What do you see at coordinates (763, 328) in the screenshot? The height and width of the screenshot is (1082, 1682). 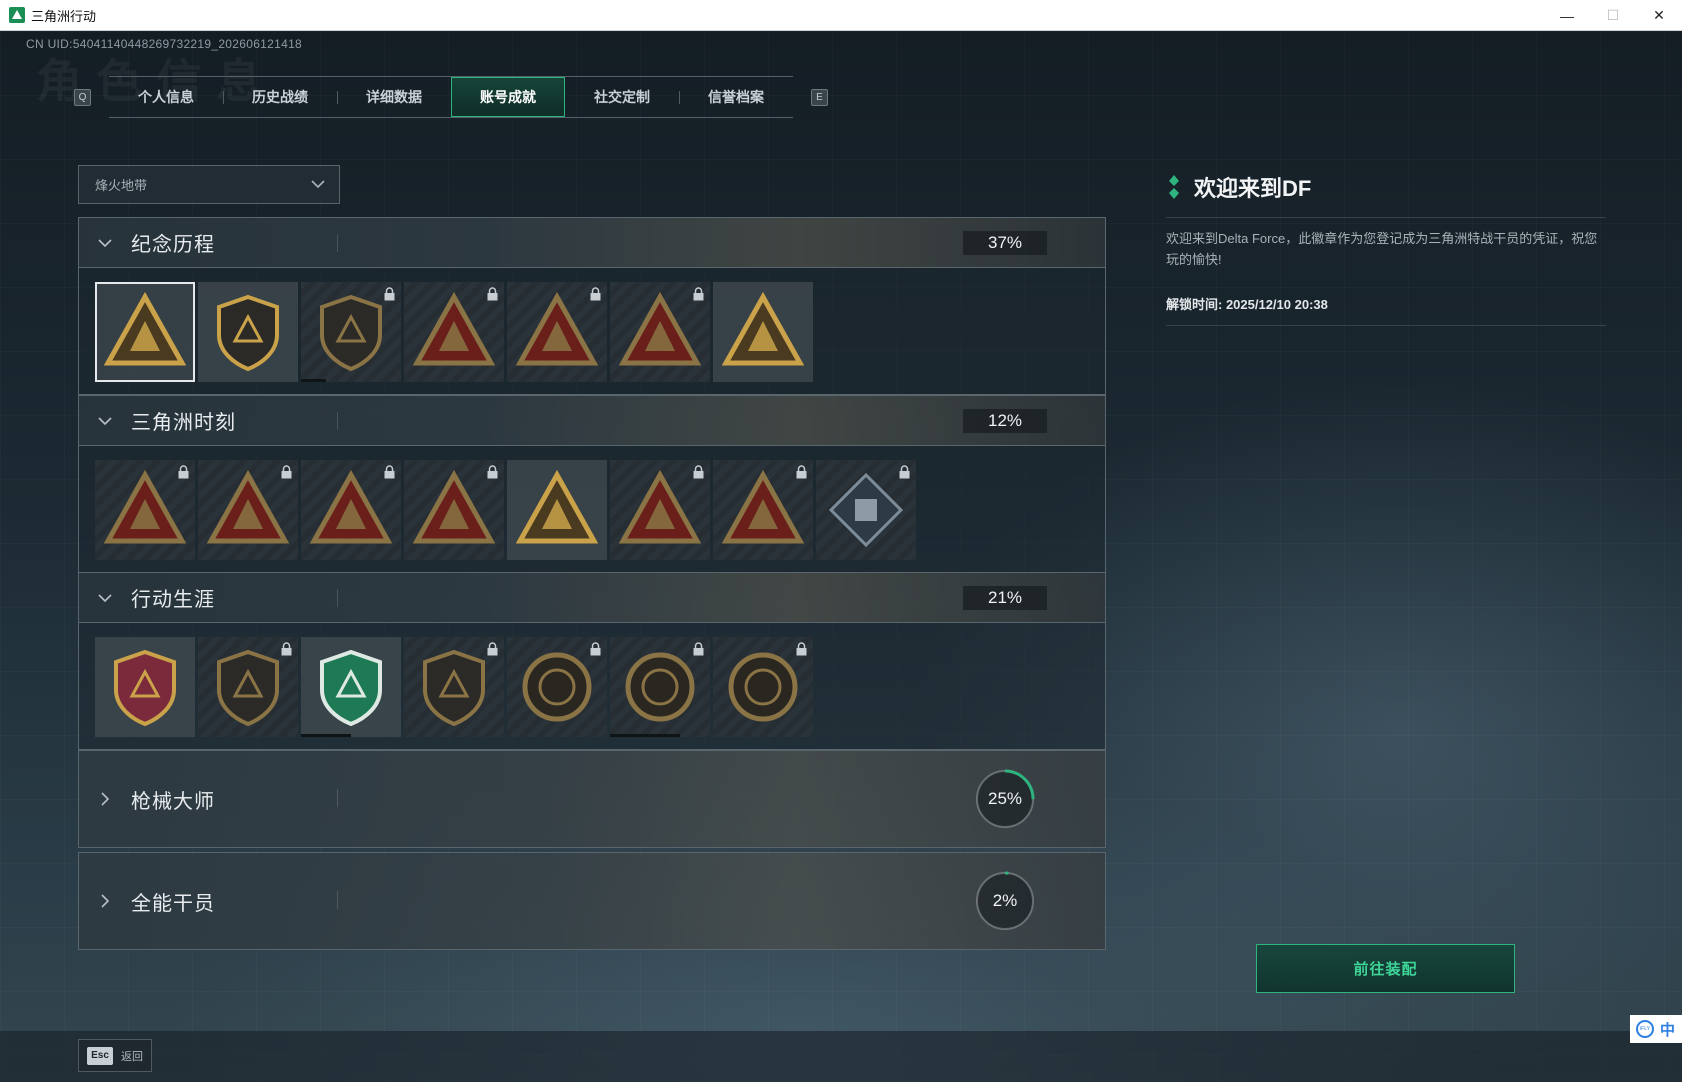 I see `gold-delta-emblem-icon` at bounding box center [763, 328].